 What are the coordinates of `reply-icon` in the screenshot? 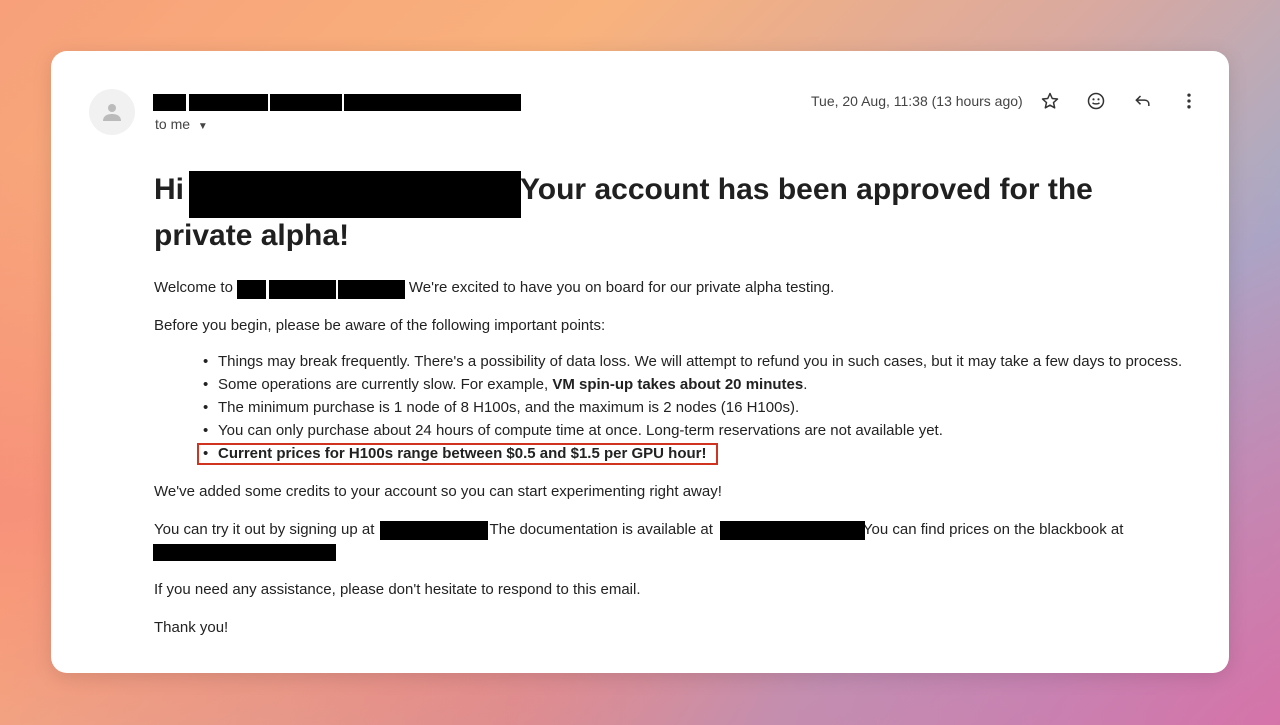 It's located at (1143, 101).